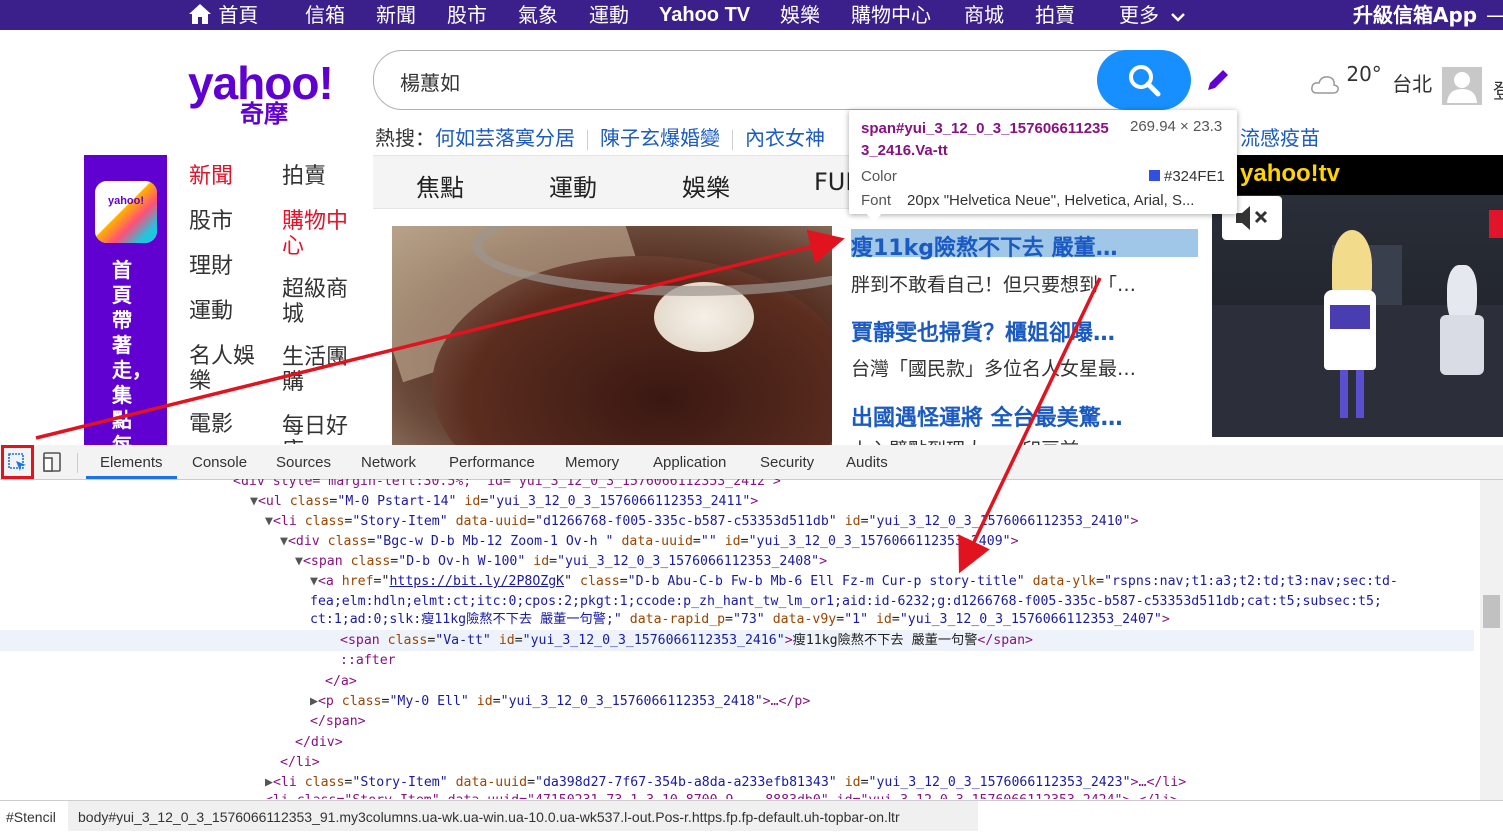  What do you see at coordinates (467, 15) in the screenshot?
I see `nav-stocks: 股市` at bounding box center [467, 15].